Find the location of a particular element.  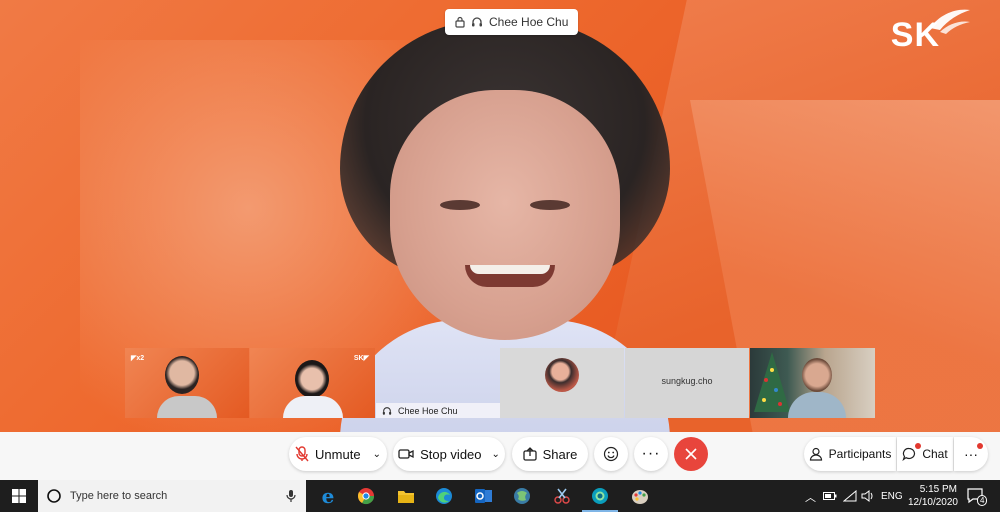

share-icon is located at coordinates (529, 454).